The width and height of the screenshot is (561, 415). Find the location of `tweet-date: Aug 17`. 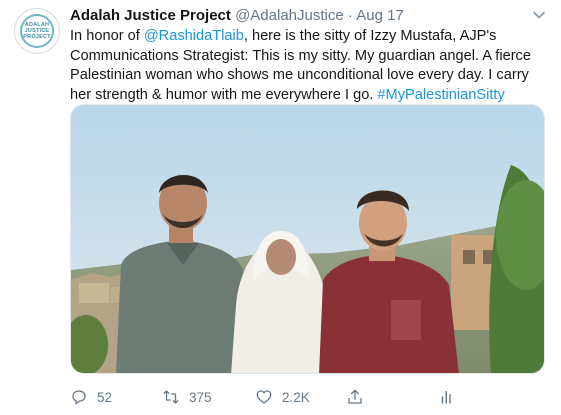

tweet-date: Aug 17 is located at coordinates (380, 15).